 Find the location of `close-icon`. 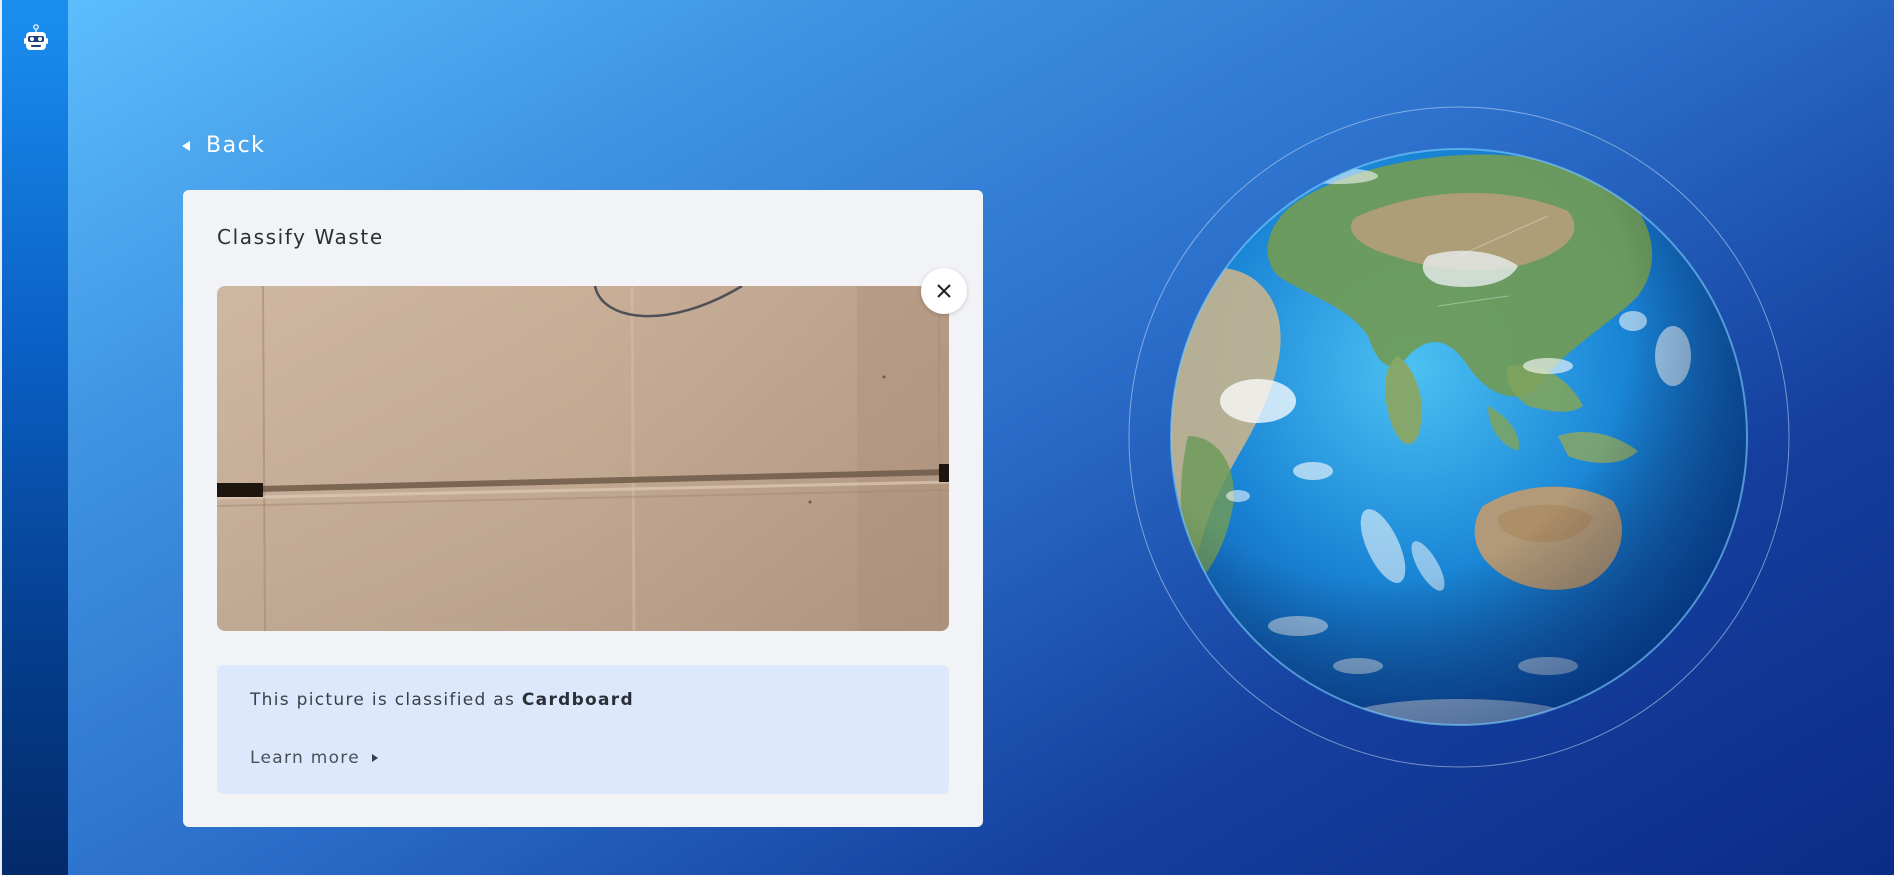

close-icon is located at coordinates (944, 291).